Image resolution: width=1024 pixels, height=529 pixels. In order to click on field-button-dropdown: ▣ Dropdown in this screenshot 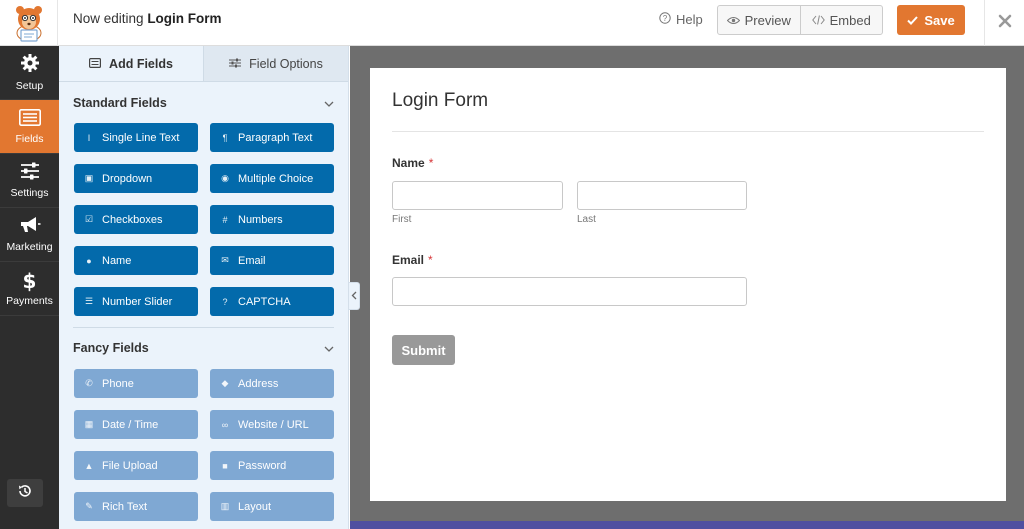, I will do `click(136, 178)`.